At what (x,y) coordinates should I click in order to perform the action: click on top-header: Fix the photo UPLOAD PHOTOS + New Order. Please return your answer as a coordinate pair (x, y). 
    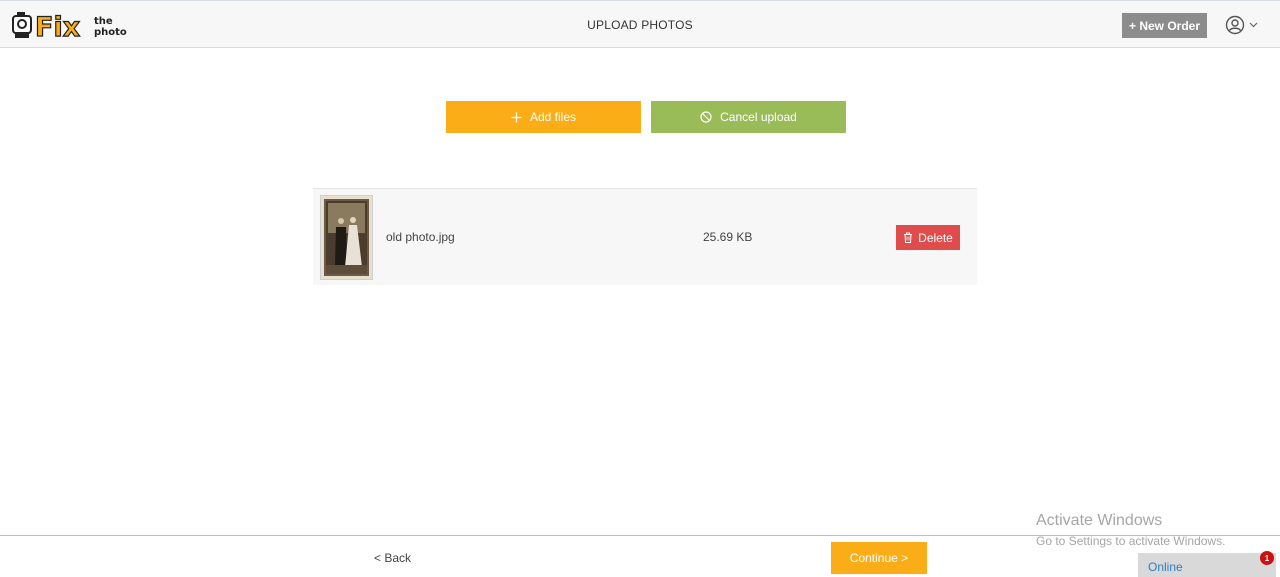
    Looking at the image, I should click on (640, 24).